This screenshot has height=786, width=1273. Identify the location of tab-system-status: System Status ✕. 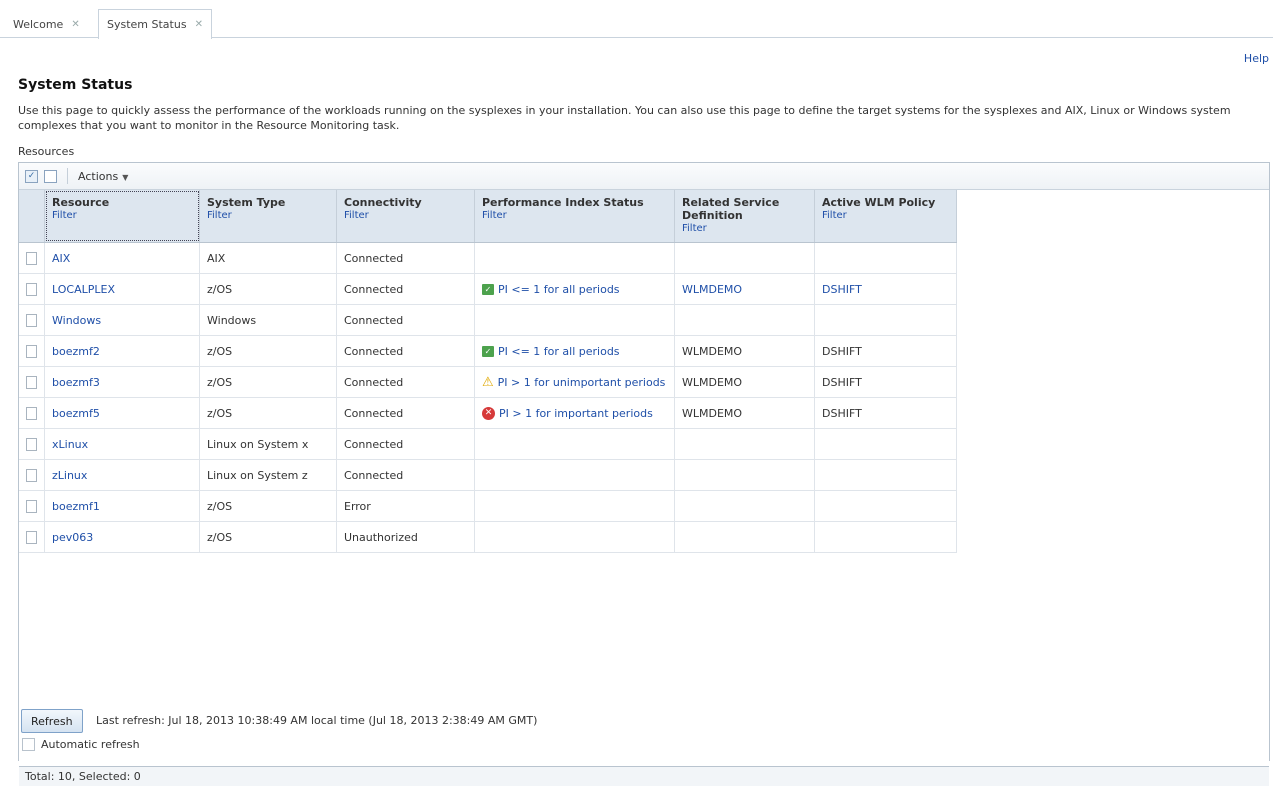
(155, 24).